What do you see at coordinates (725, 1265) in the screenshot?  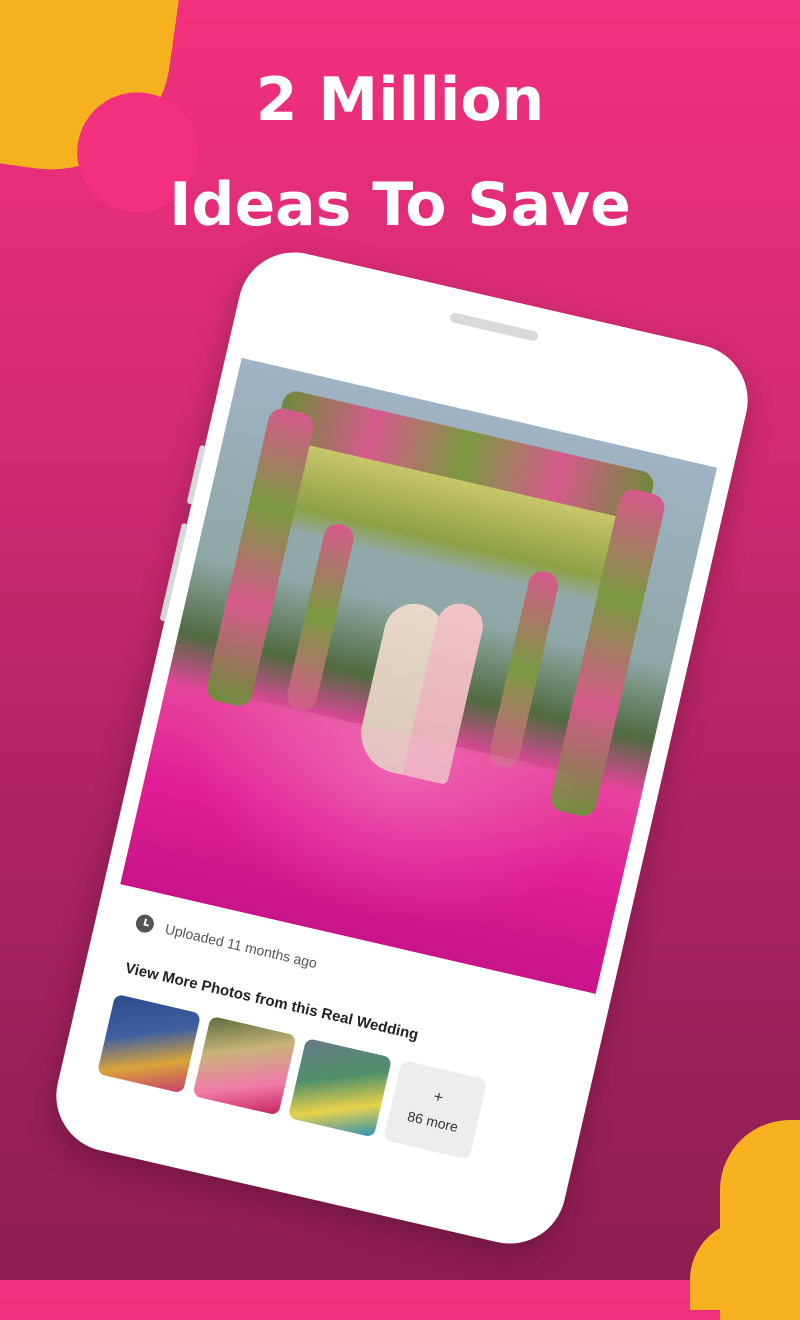 I see `decorative-blob-bottom-small` at bounding box center [725, 1265].